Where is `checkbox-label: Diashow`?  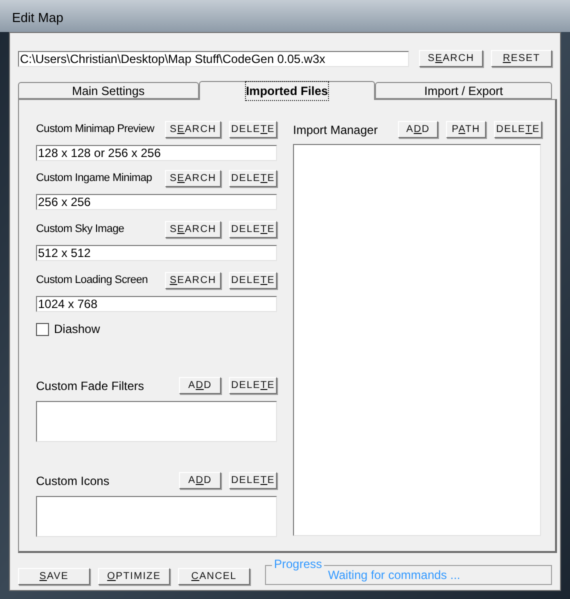
checkbox-label: Diashow is located at coordinates (77, 329).